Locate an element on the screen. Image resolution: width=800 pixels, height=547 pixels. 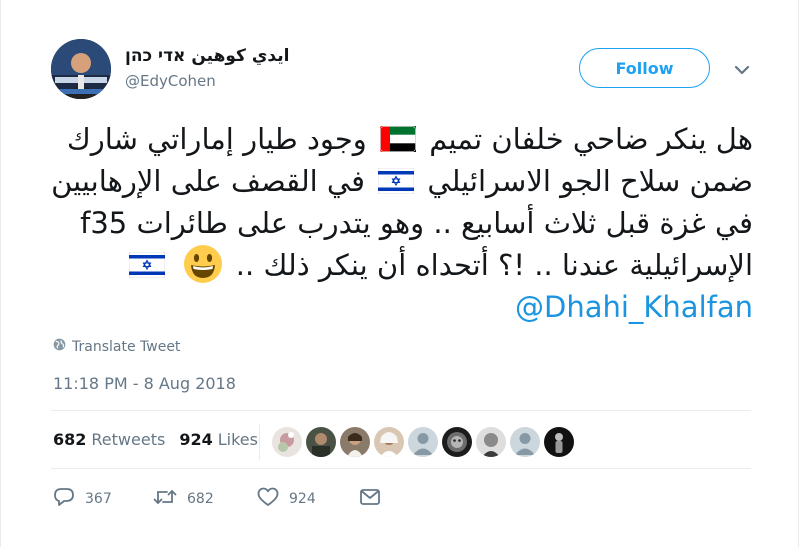
likes-label: Likes is located at coordinates (237, 439).